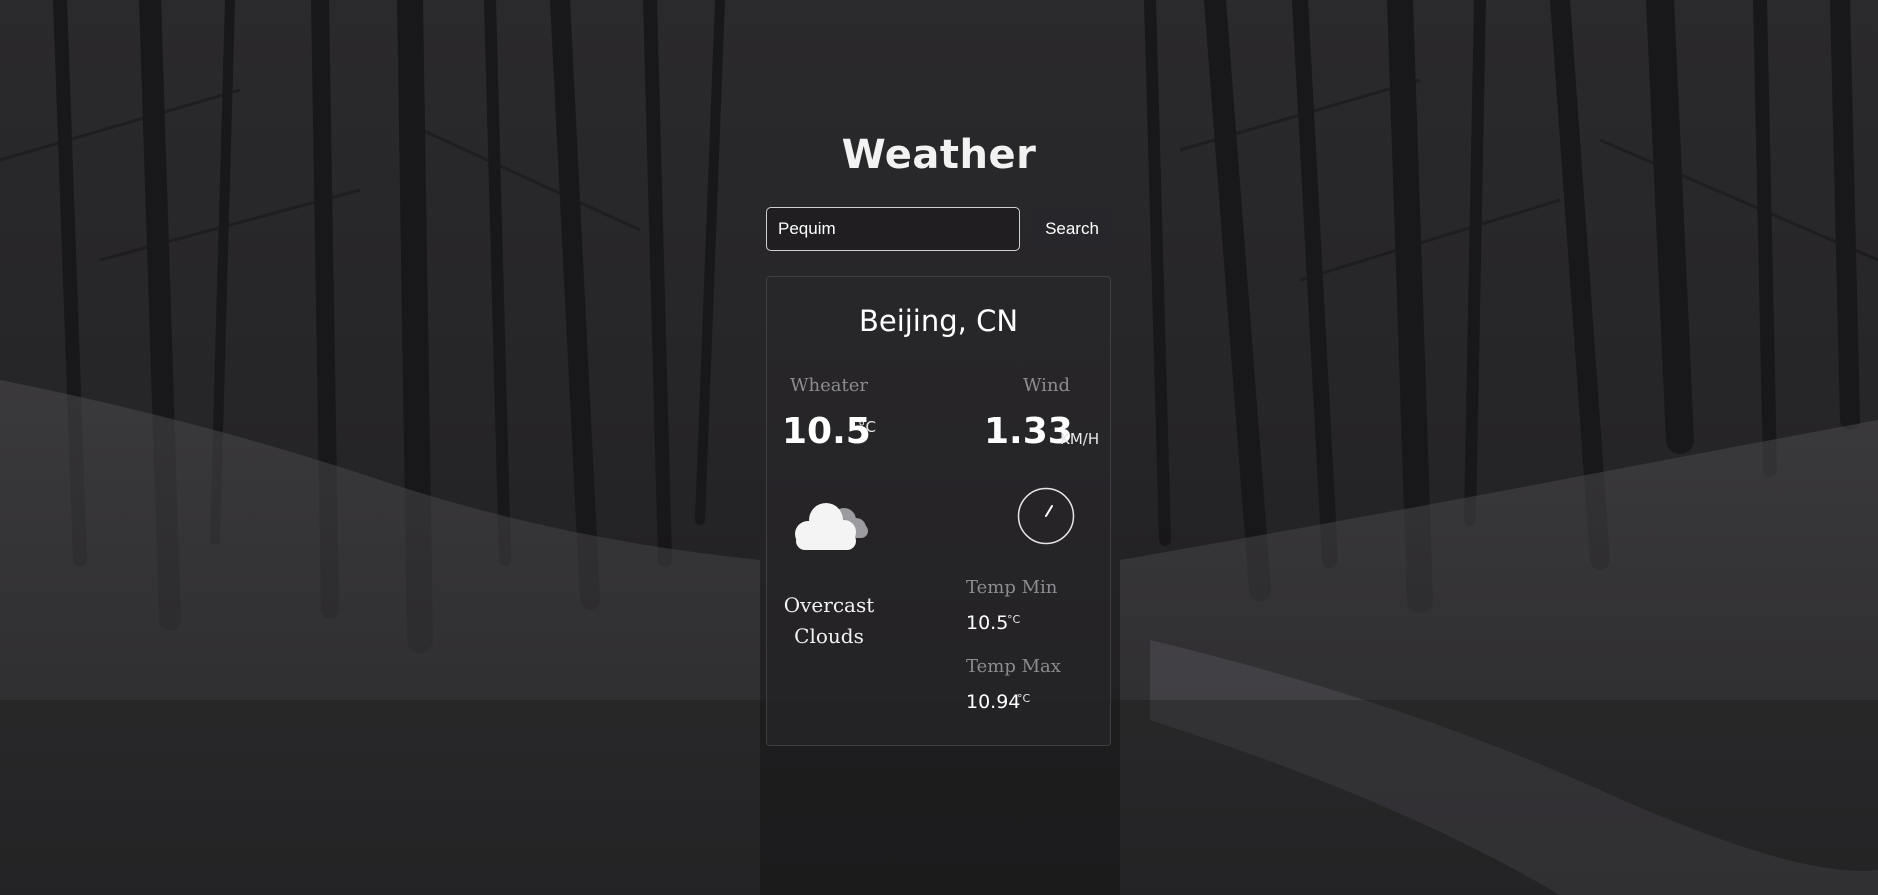 The image size is (1878, 895). What do you see at coordinates (1072, 229) in the screenshot?
I see `search-button: Search` at bounding box center [1072, 229].